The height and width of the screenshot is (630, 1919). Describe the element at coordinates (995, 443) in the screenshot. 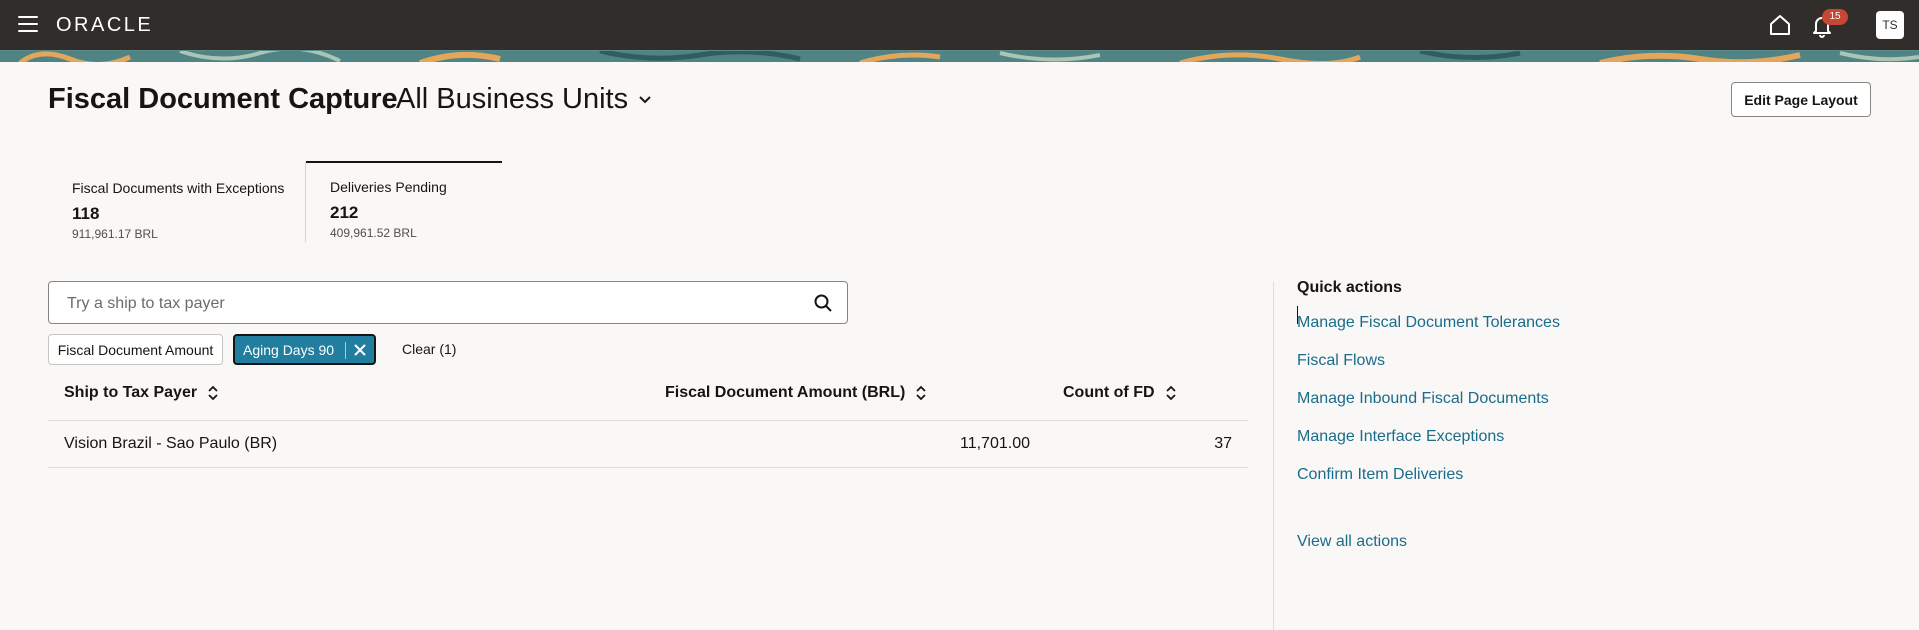

I see `table-cell-fiscal-document-amount: 11,701.00` at that location.